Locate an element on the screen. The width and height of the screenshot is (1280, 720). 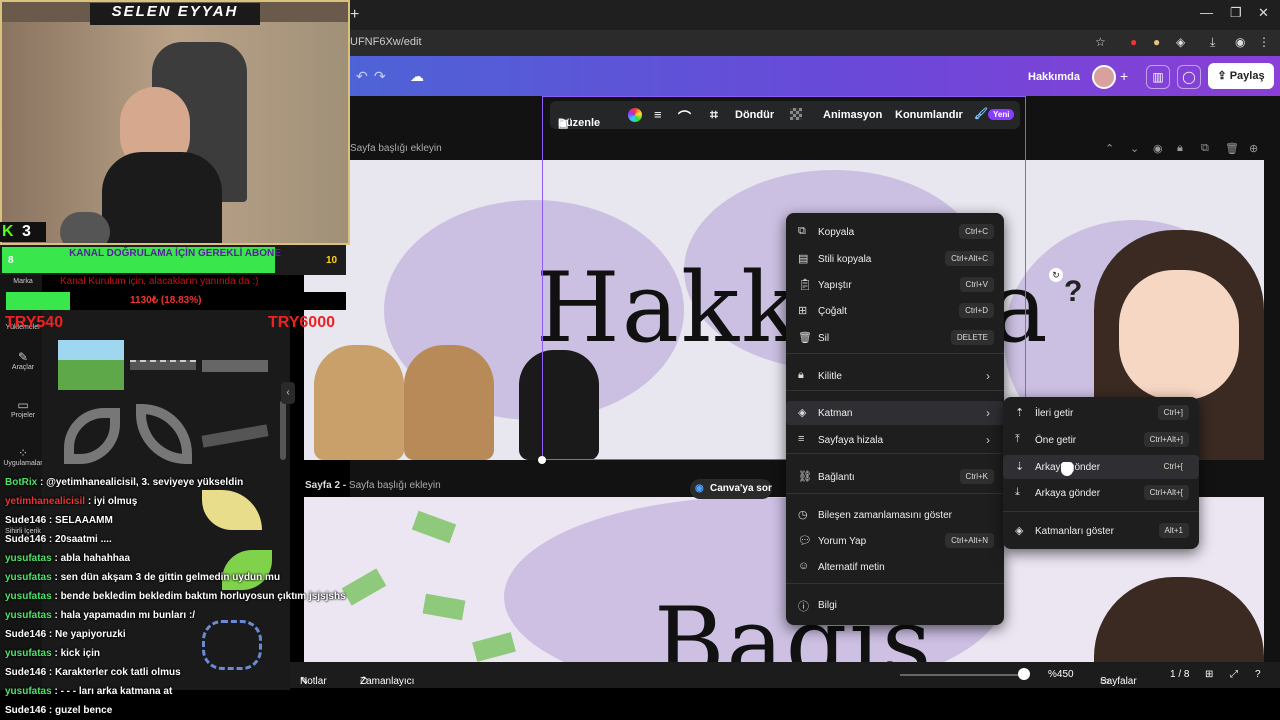
context-menu-item: ☺ Alternatif metin is located at coordinates (895, 567).